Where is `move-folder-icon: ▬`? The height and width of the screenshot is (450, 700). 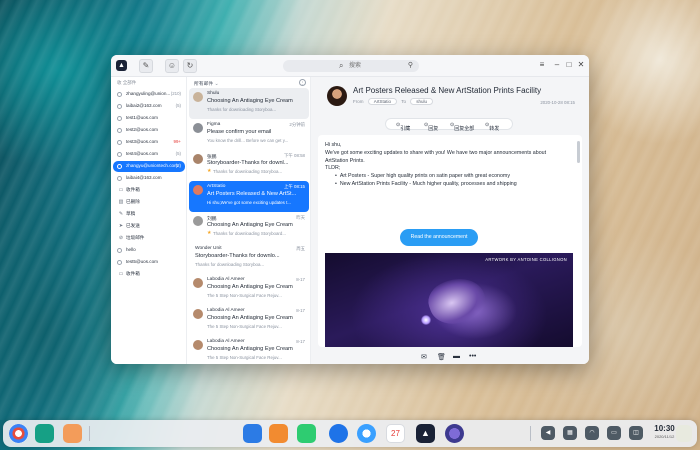 move-folder-icon: ▬ is located at coordinates (456, 356).